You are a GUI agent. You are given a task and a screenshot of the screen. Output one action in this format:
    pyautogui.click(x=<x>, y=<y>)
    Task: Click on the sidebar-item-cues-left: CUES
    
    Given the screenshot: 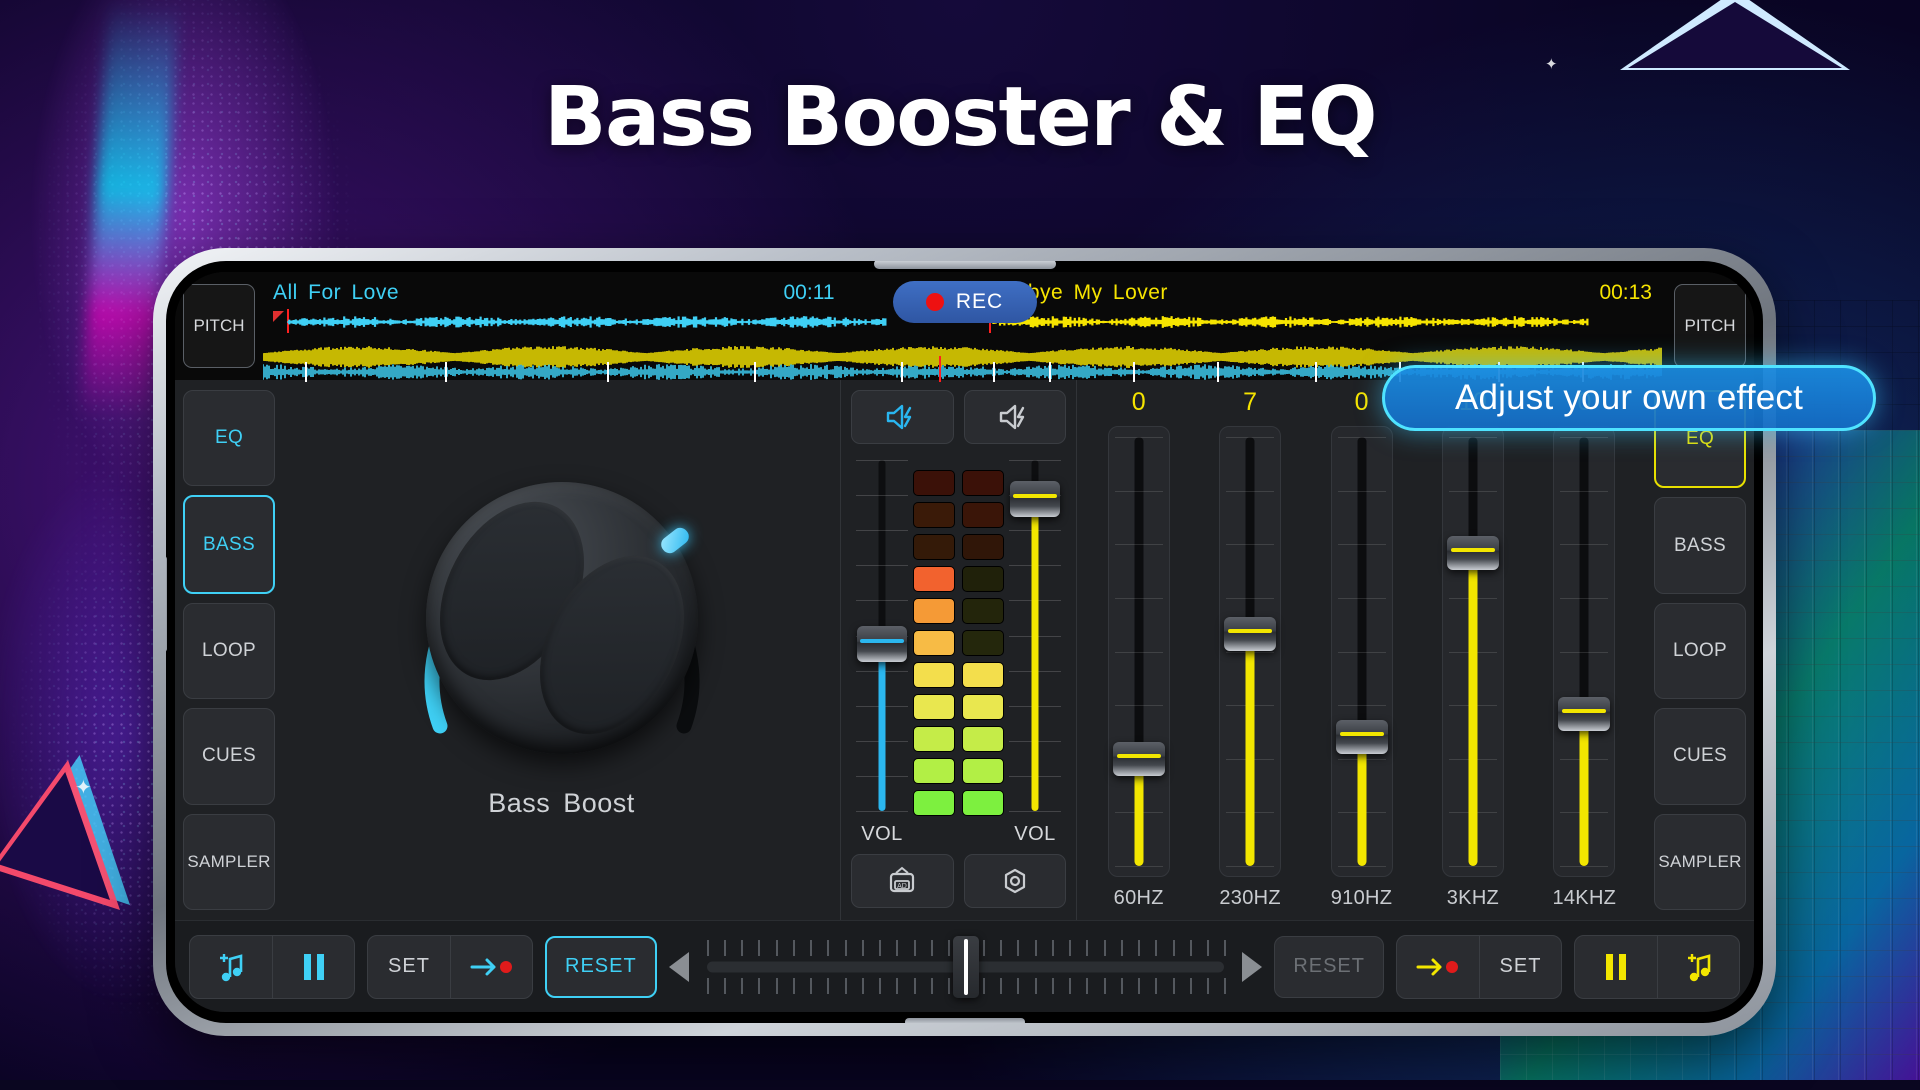 What is the action you would take?
    pyautogui.click(x=229, y=756)
    